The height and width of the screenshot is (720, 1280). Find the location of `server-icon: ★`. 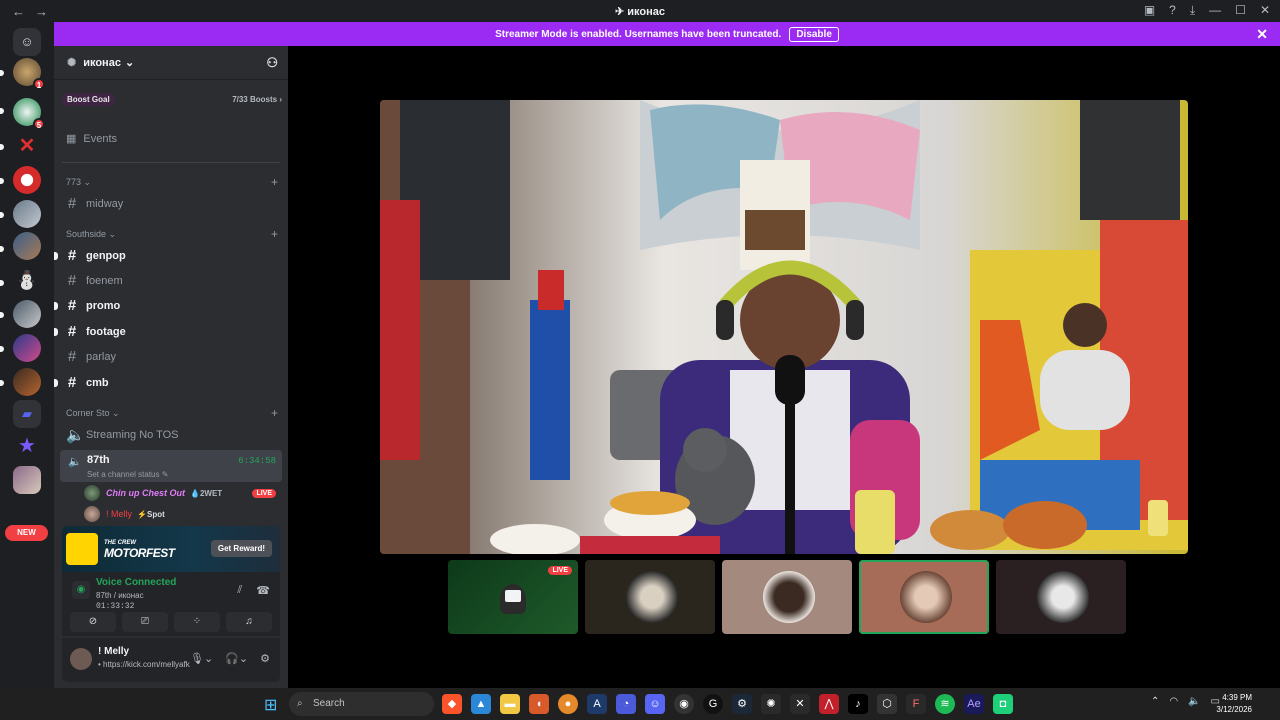

server-icon: ★ is located at coordinates (27, 446).